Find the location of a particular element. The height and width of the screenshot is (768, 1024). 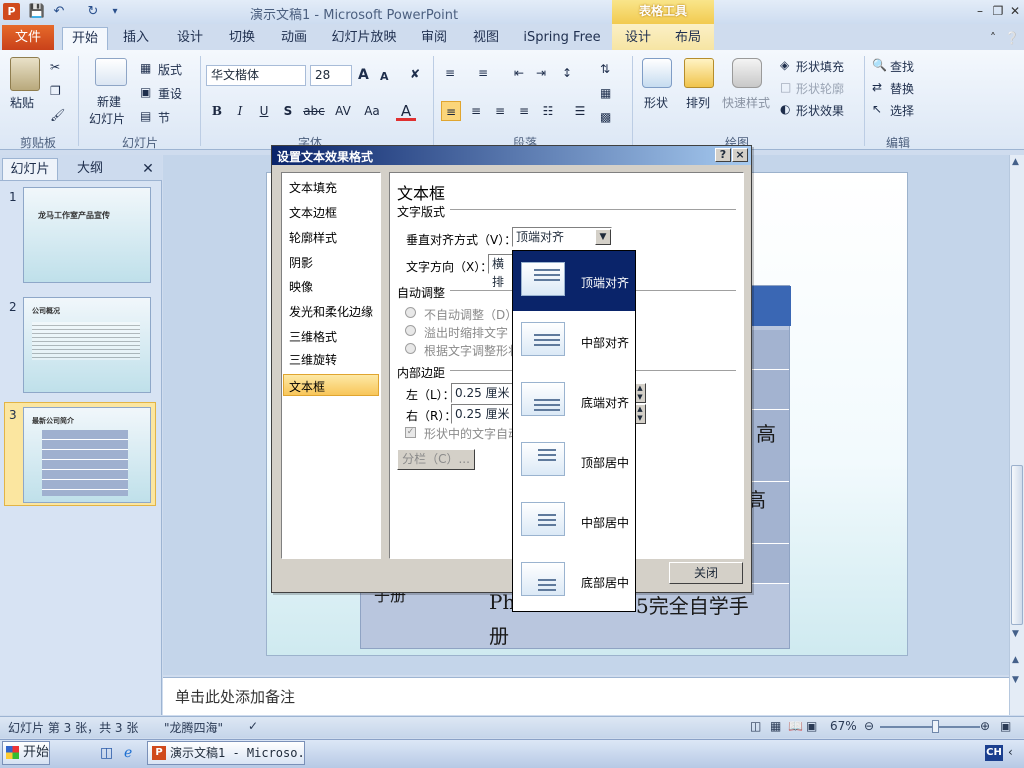

text-direction-icon: ⇅ is located at coordinates (605, 69).